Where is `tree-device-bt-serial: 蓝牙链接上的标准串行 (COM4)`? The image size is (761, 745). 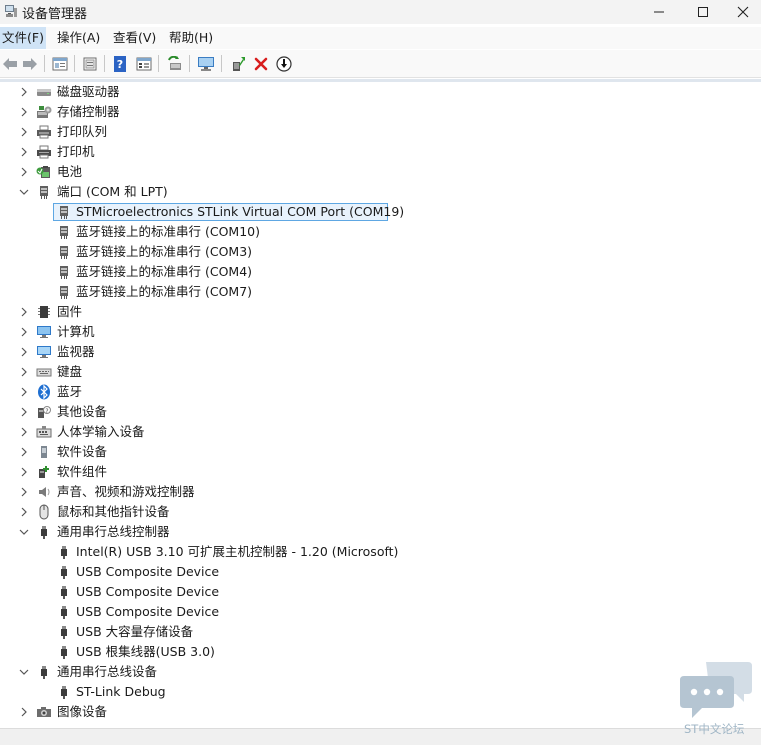 tree-device-bt-serial: 蓝牙链接上的标准串行 (COM4) is located at coordinates (380, 272).